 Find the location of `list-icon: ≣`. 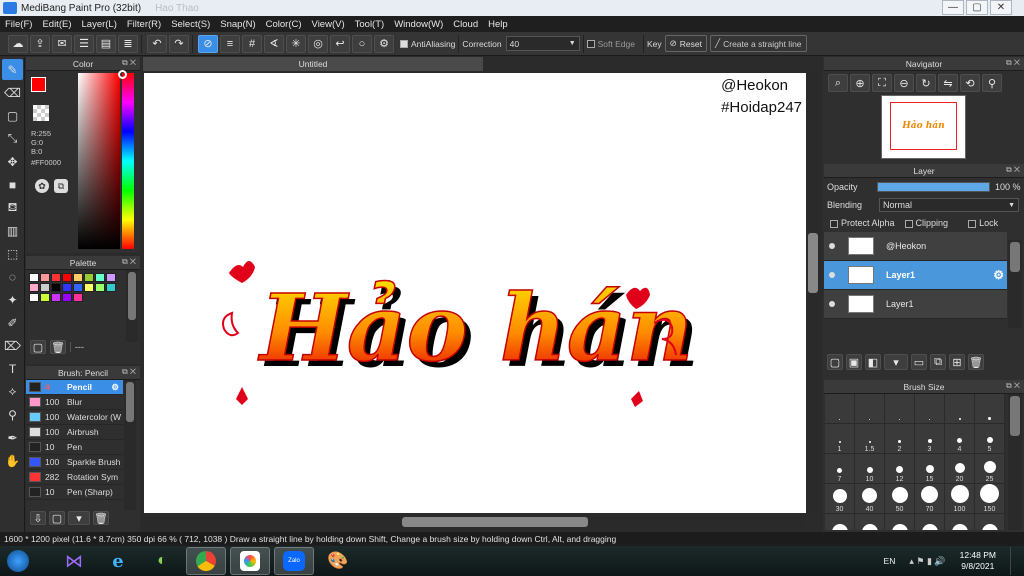

list-icon: ≣ is located at coordinates (128, 43).